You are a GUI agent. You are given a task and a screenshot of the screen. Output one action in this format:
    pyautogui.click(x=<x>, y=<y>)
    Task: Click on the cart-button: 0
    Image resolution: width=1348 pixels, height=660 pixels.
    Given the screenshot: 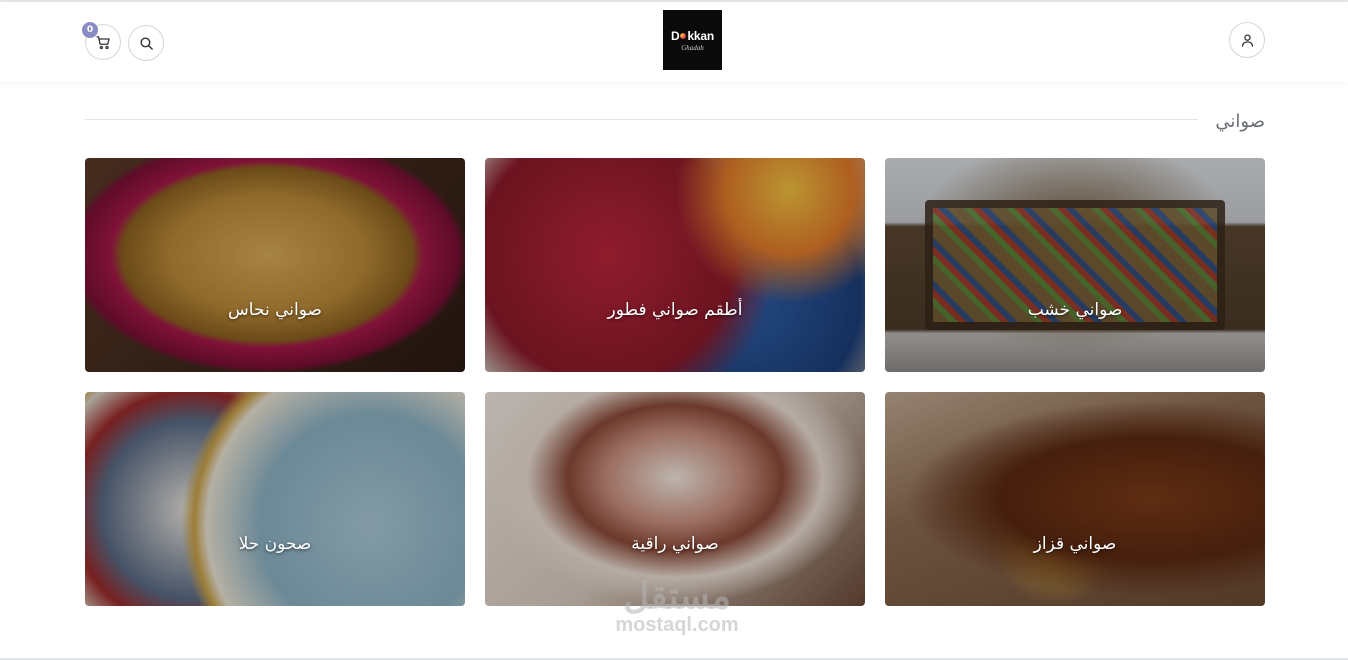 What is the action you would take?
    pyautogui.click(x=101, y=41)
    